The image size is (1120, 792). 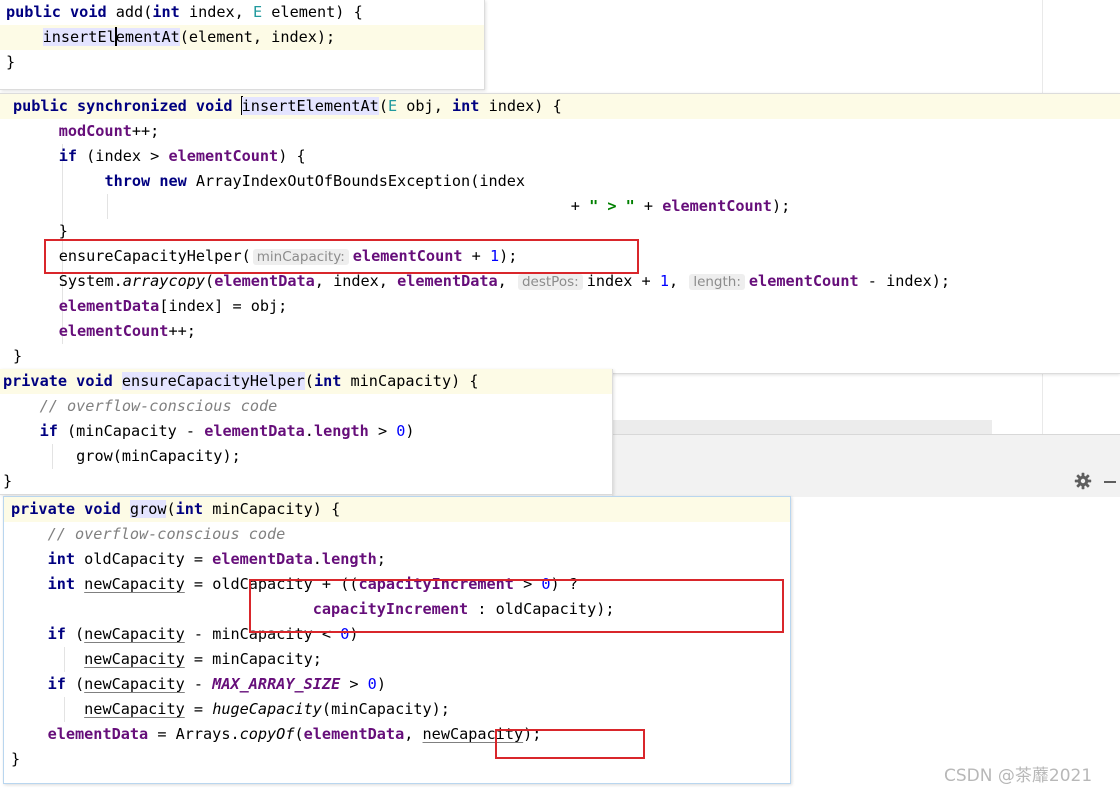 What do you see at coordinates (397, 509) in the screenshot?
I see `code-line-signature: private void grow(int minCapacity) {` at bounding box center [397, 509].